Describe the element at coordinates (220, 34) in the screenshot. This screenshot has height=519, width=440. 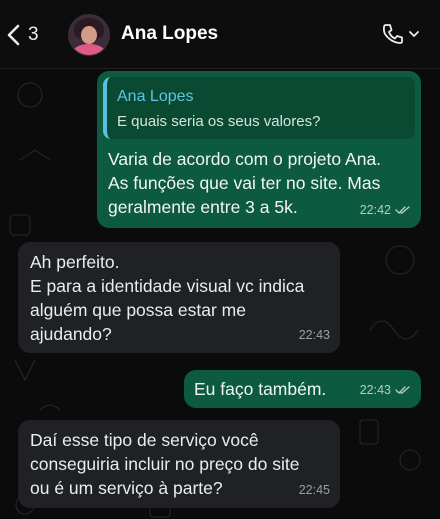
I see `chat-header: 3 Ana Lopes` at that location.